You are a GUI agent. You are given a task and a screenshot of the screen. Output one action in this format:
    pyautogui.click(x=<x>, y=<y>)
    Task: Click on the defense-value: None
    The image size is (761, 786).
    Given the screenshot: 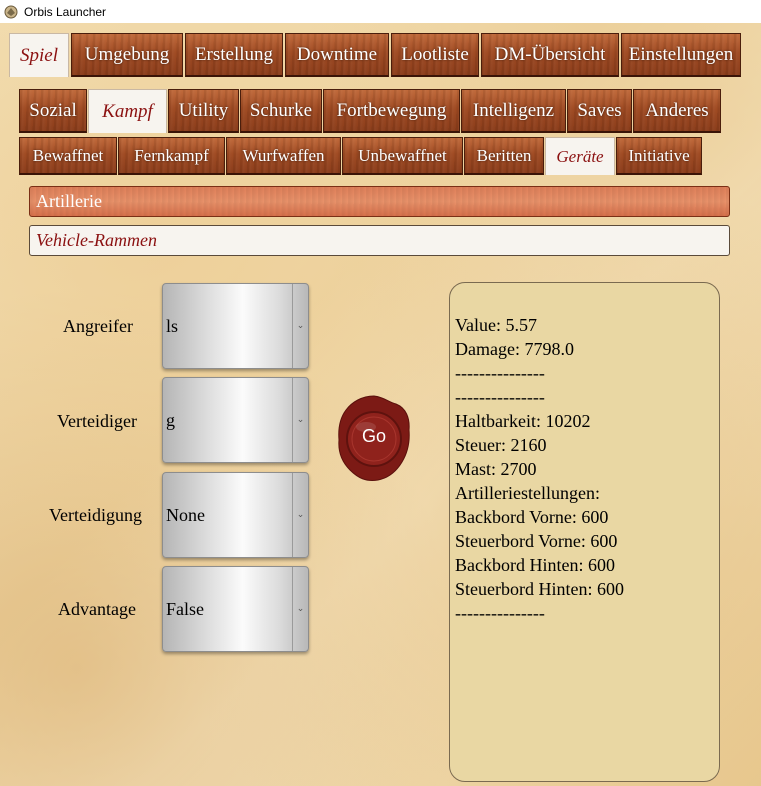 What is the action you would take?
    pyautogui.click(x=185, y=514)
    